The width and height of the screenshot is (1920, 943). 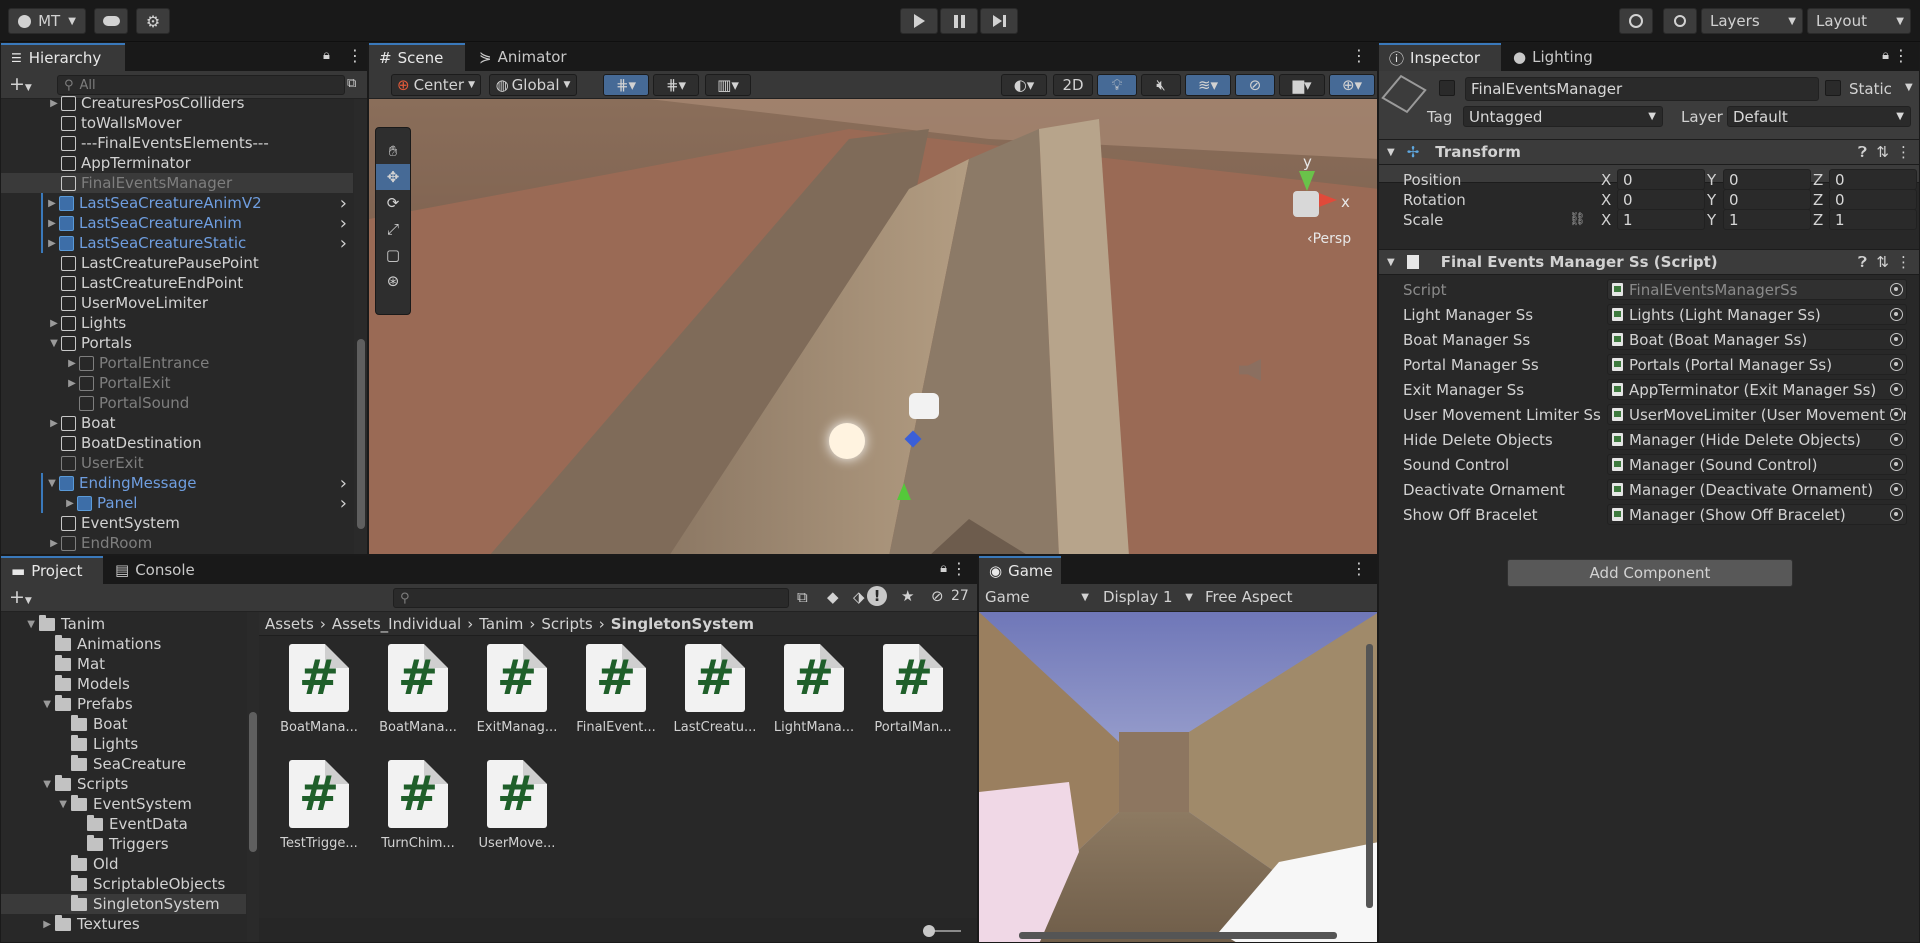 What do you see at coordinates (524, 57) in the screenshot?
I see `tab-animator: ⋟ Animator` at bounding box center [524, 57].